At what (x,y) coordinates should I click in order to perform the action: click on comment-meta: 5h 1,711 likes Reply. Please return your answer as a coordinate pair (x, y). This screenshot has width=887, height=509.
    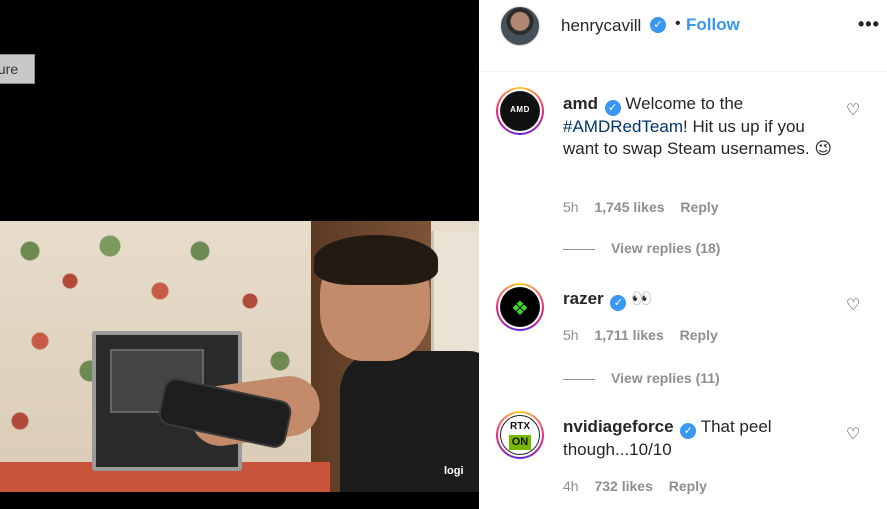
    Looking at the image, I should click on (646, 335).